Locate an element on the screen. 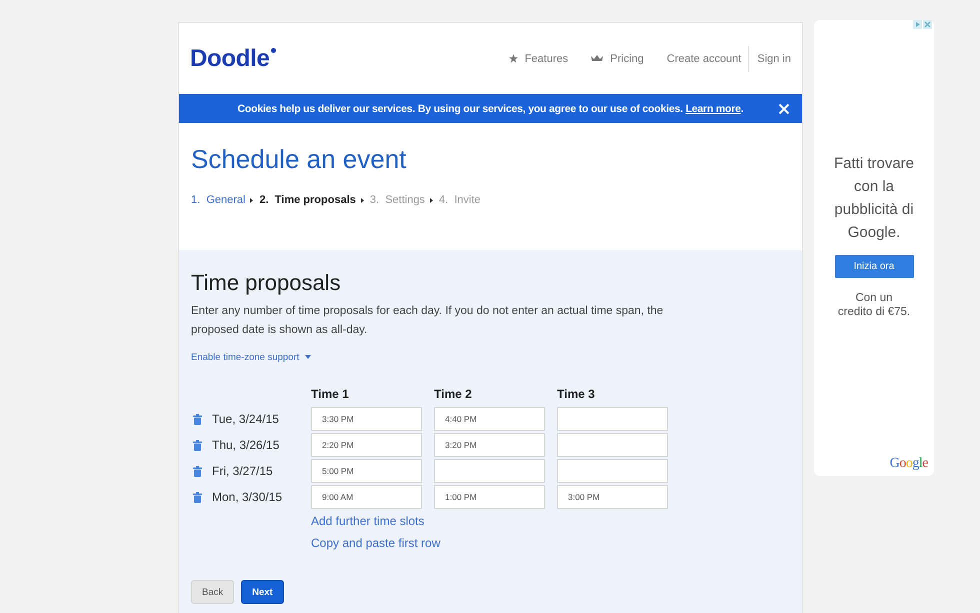 Image resolution: width=980 pixels, height=613 pixels. ad-info-icon is located at coordinates (917, 24).